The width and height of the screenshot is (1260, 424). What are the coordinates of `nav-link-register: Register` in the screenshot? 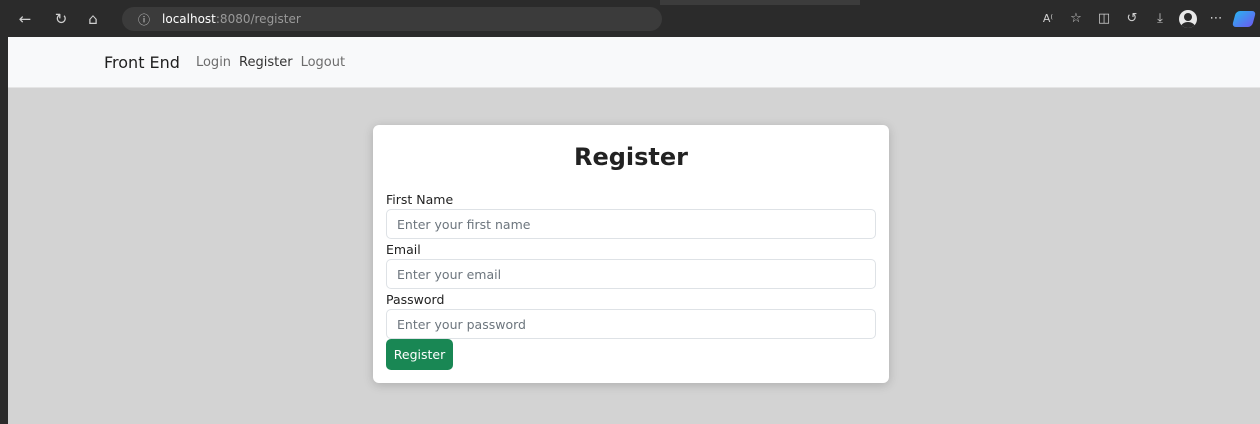 It's located at (266, 62).